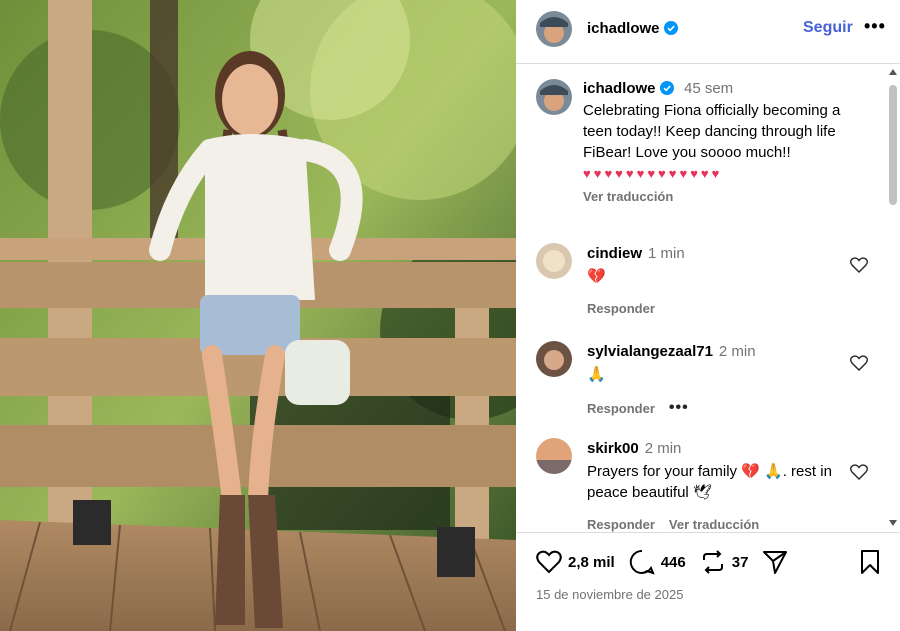 The height and width of the screenshot is (631, 900). Describe the element at coordinates (614, 253) in the screenshot. I see `comment-username: cindiew` at that location.